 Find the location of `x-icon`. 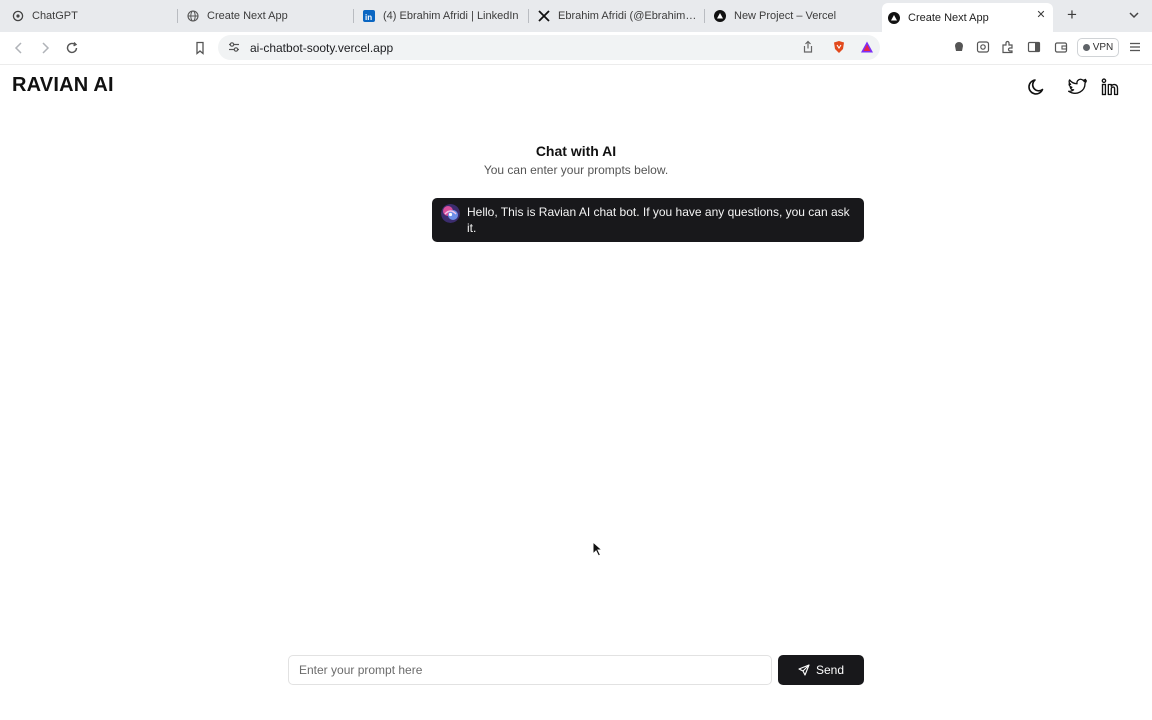

x-icon is located at coordinates (544, 16).